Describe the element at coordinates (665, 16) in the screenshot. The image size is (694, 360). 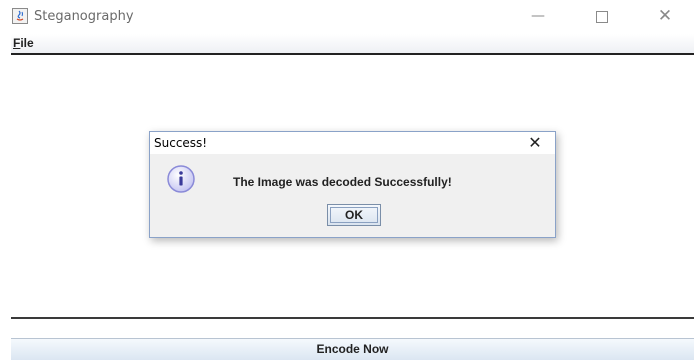
I see `close-window-button: ✕` at that location.